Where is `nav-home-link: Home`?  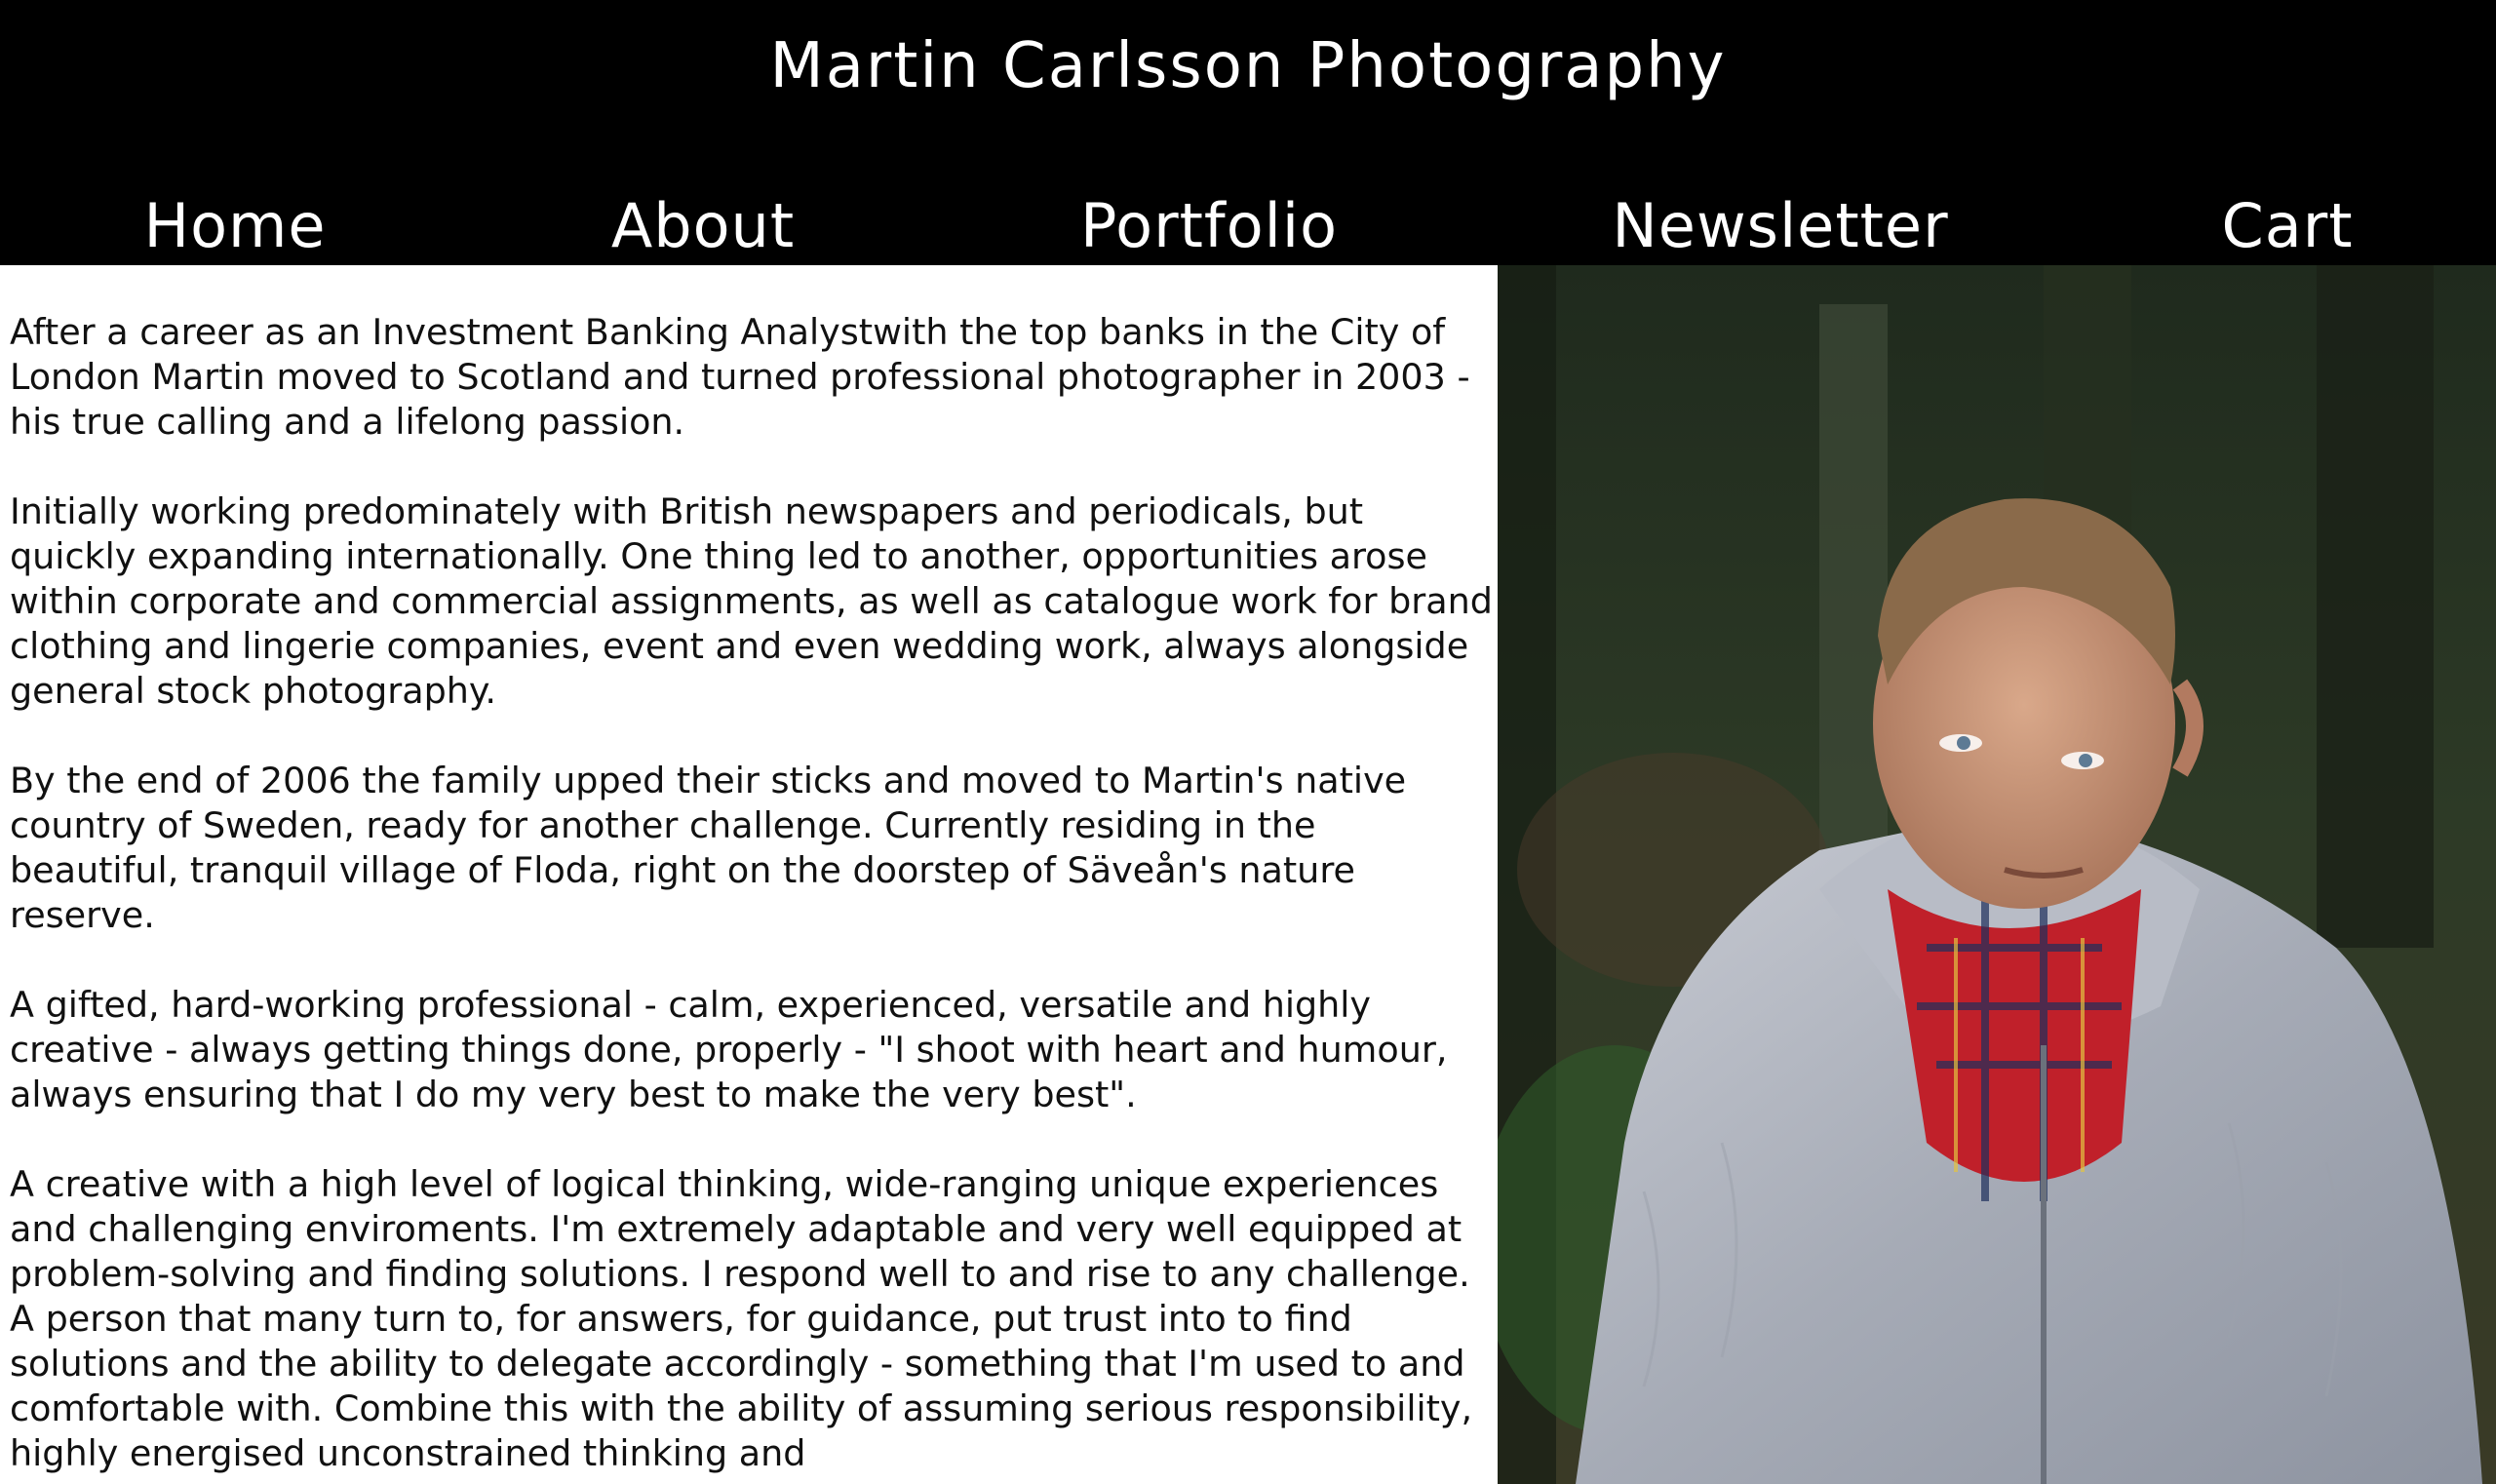
nav-home-link: Home is located at coordinates (234, 226).